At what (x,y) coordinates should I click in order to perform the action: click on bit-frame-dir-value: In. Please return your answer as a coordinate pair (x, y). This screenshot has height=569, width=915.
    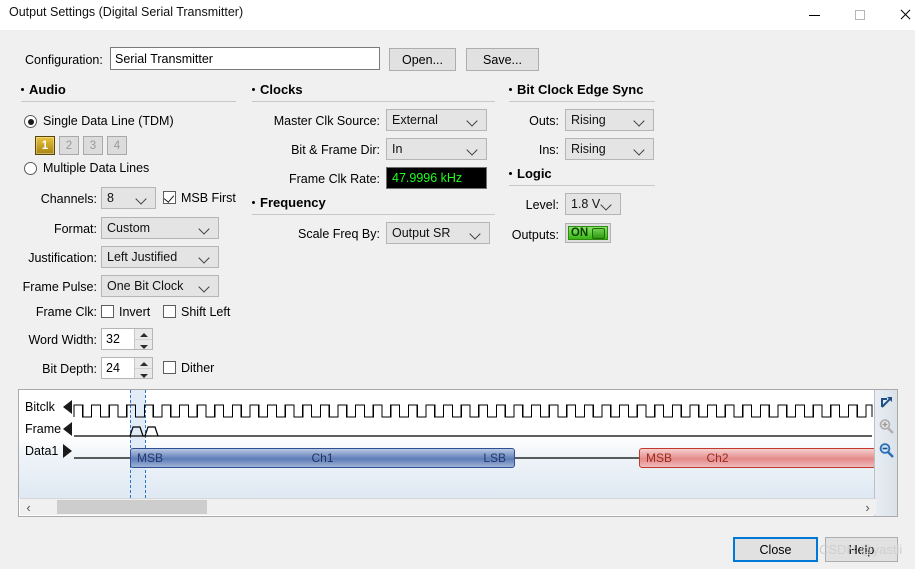
    Looking at the image, I should click on (397, 149).